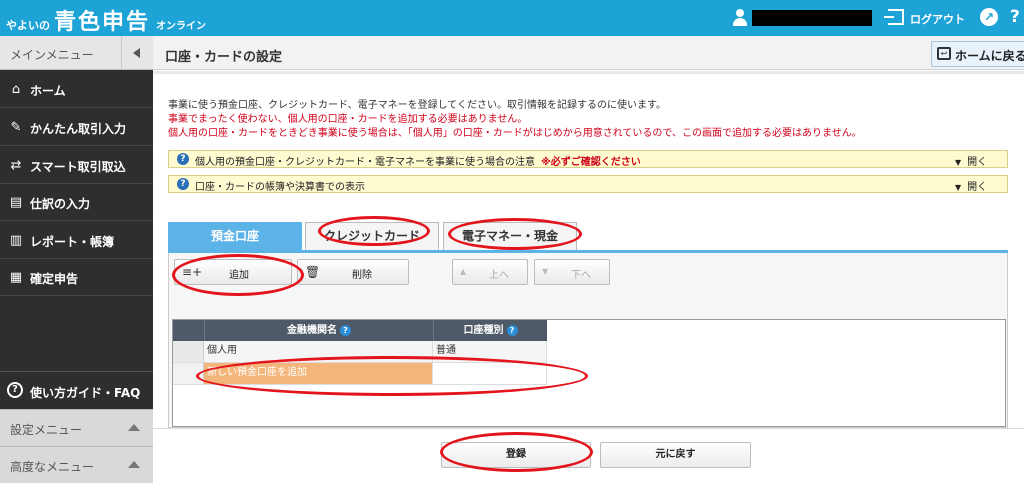 Image resolution: width=1024 pixels, height=483 pixels. I want to click on register-button: 登録, so click(516, 455).